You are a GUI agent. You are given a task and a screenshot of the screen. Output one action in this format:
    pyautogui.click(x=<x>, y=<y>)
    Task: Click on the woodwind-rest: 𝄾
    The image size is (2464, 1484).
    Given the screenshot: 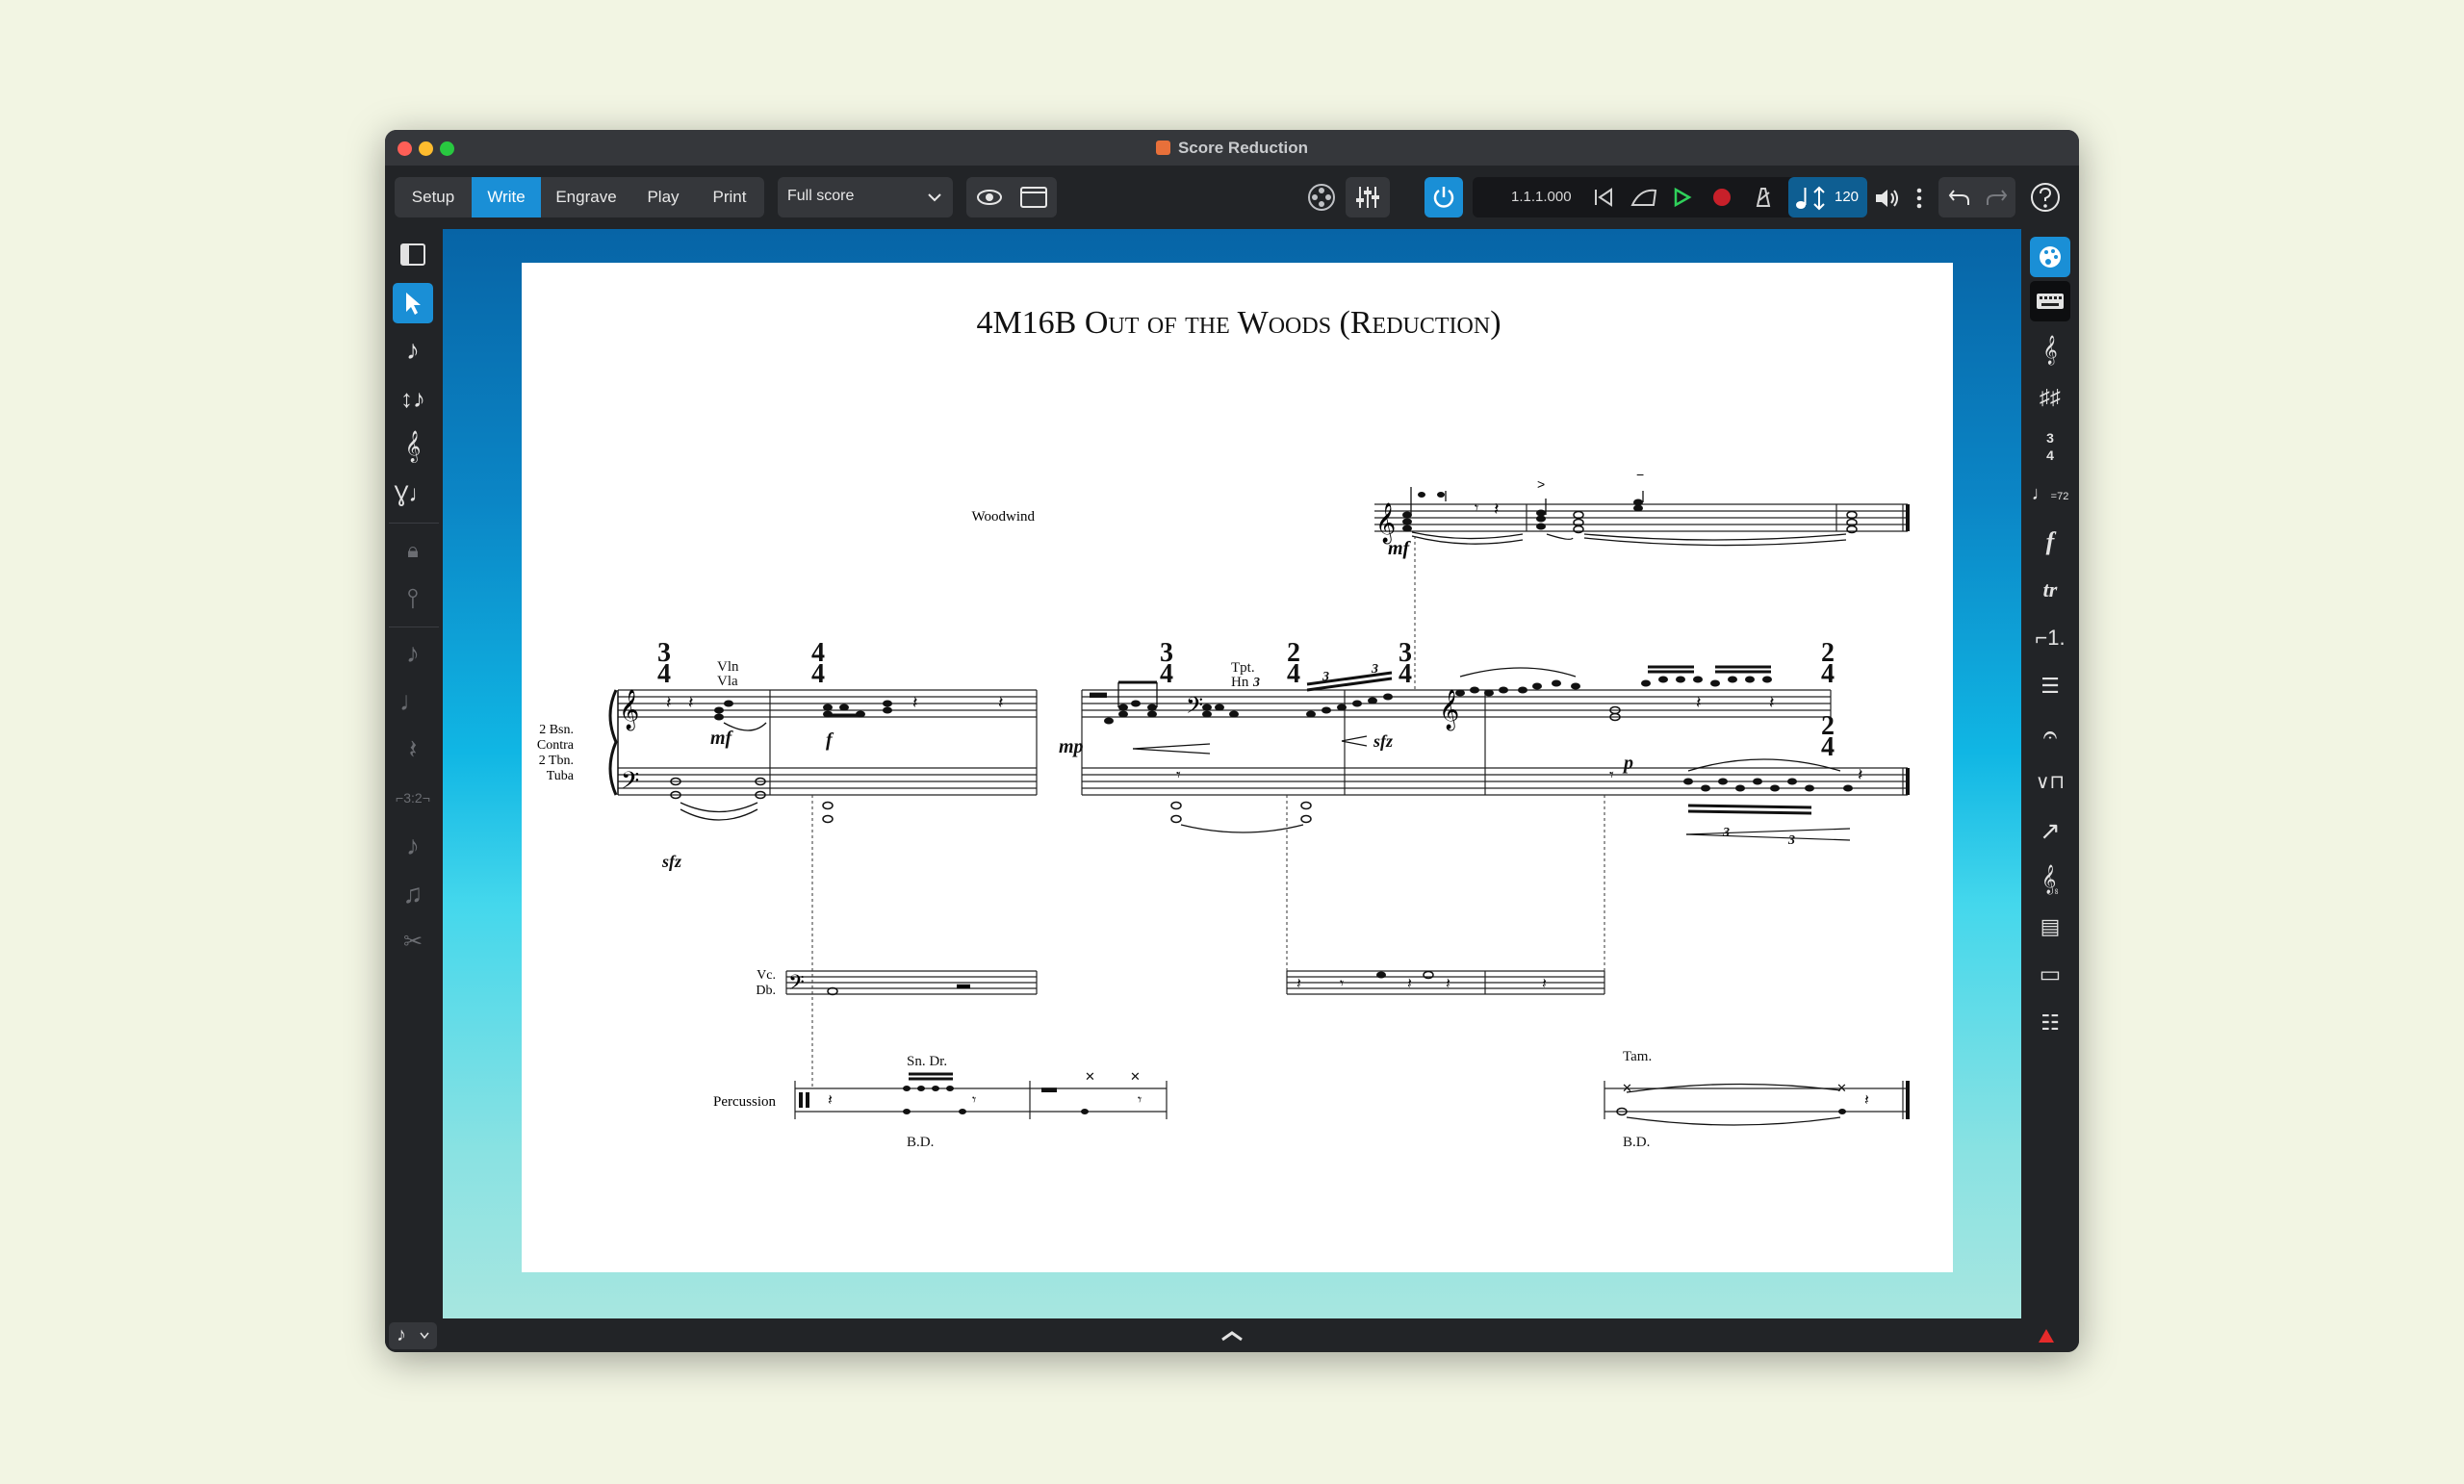 What is the action you would take?
    pyautogui.click(x=1476, y=509)
    